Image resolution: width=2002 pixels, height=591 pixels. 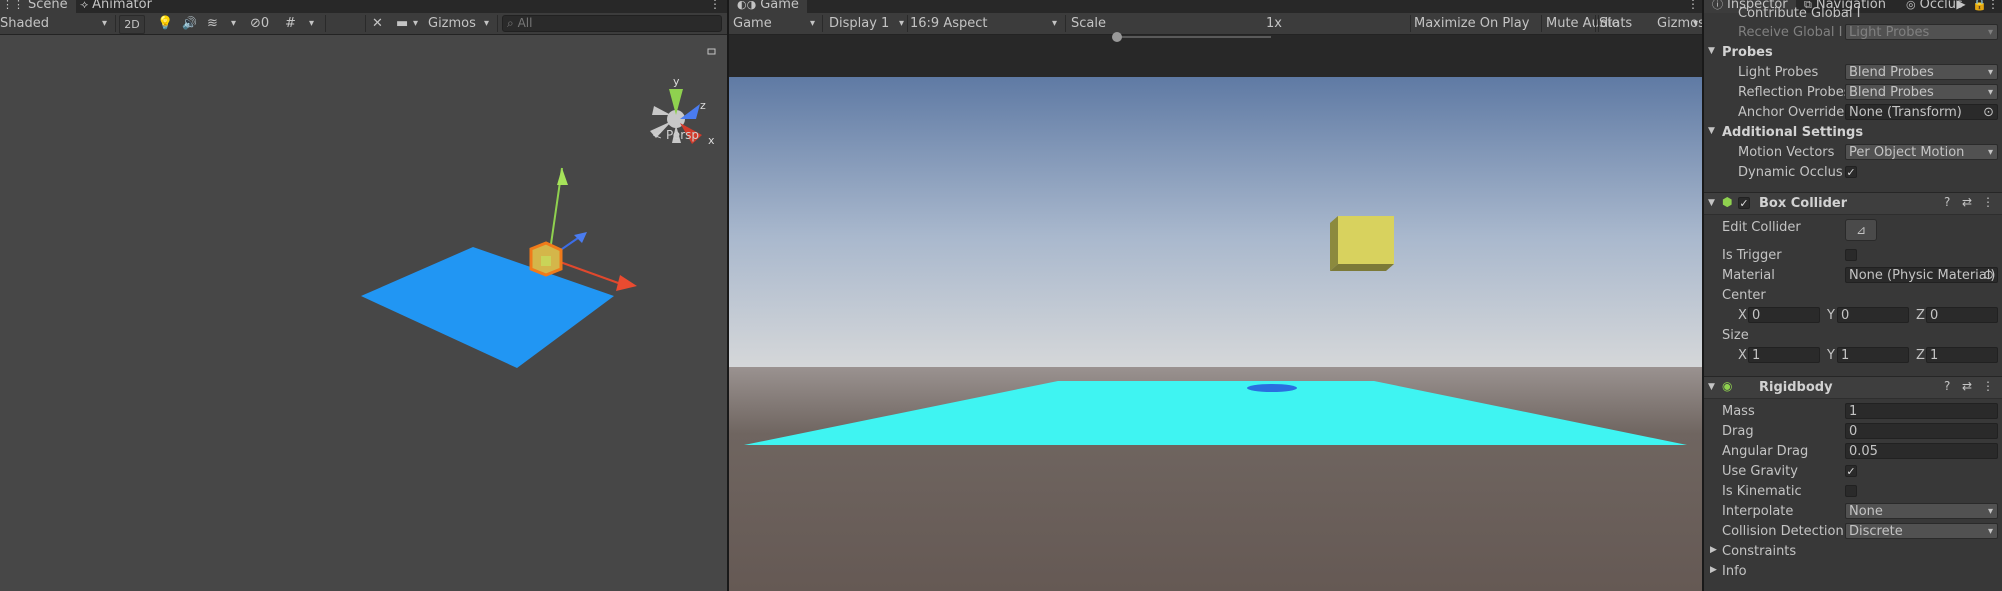 I want to click on angular-drag-row: Angular Drag 0.05, so click(x=1853, y=452).